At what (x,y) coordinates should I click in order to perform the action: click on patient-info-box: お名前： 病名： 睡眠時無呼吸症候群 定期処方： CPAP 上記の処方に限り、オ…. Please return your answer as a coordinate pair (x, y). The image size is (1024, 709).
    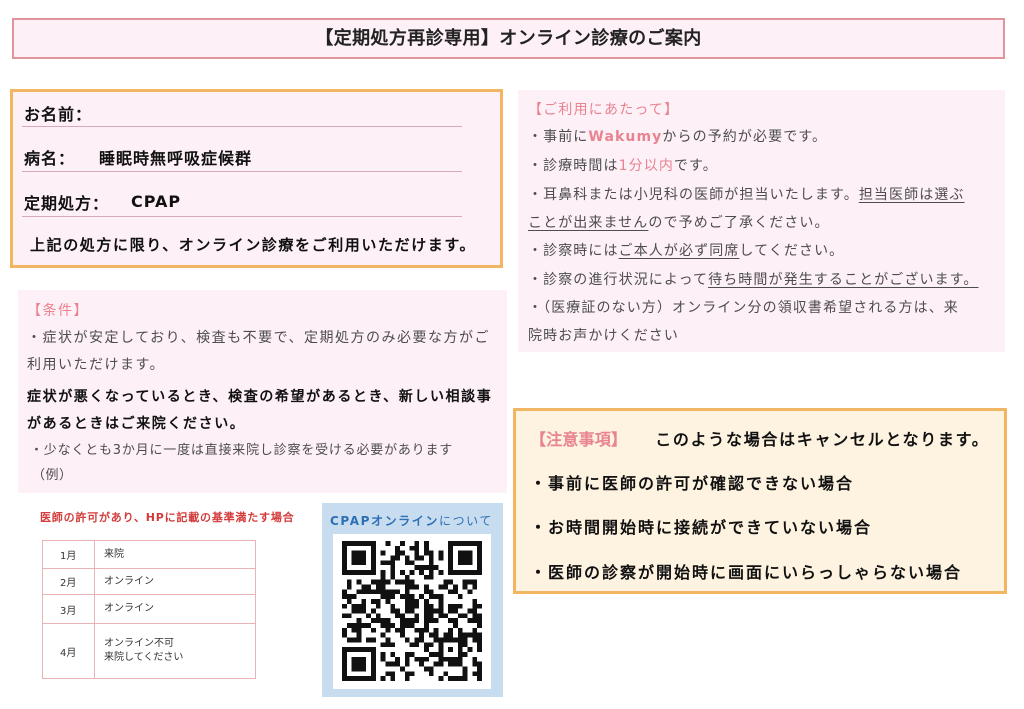
    Looking at the image, I should click on (256, 178).